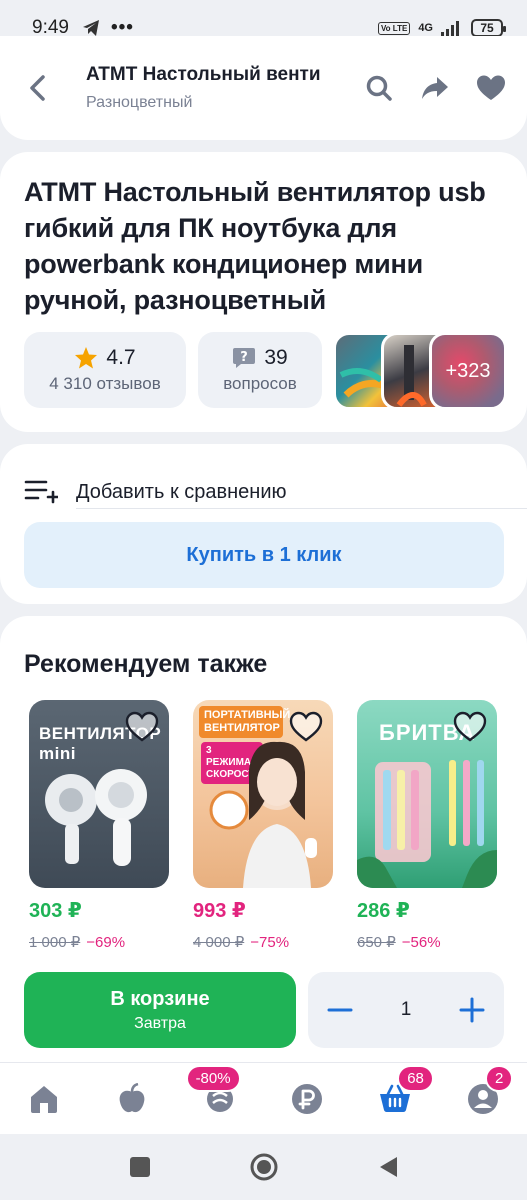 The height and width of the screenshot is (1200, 527). What do you see at coordinates (276, 357) in the screenshot?
I see `questions-count: 39` at bounding box center [276, 357].